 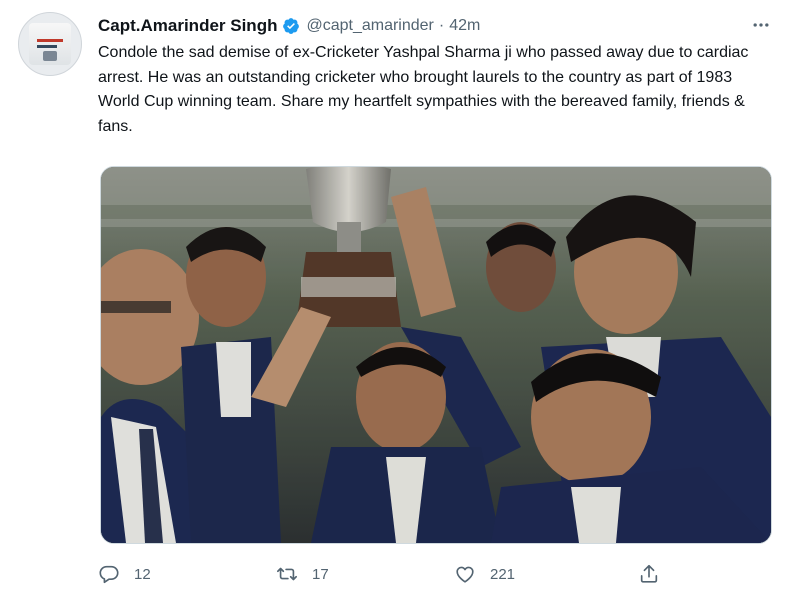 I want to click on reply-button: 12, so click(x=124, y=574).